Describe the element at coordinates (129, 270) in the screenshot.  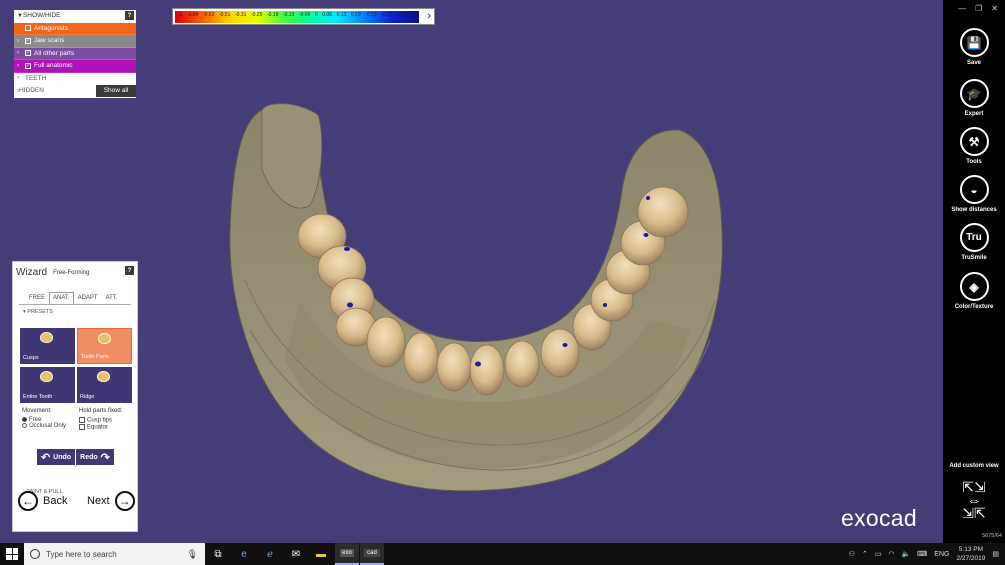
I see `wizard-help-button: ?` at that location.